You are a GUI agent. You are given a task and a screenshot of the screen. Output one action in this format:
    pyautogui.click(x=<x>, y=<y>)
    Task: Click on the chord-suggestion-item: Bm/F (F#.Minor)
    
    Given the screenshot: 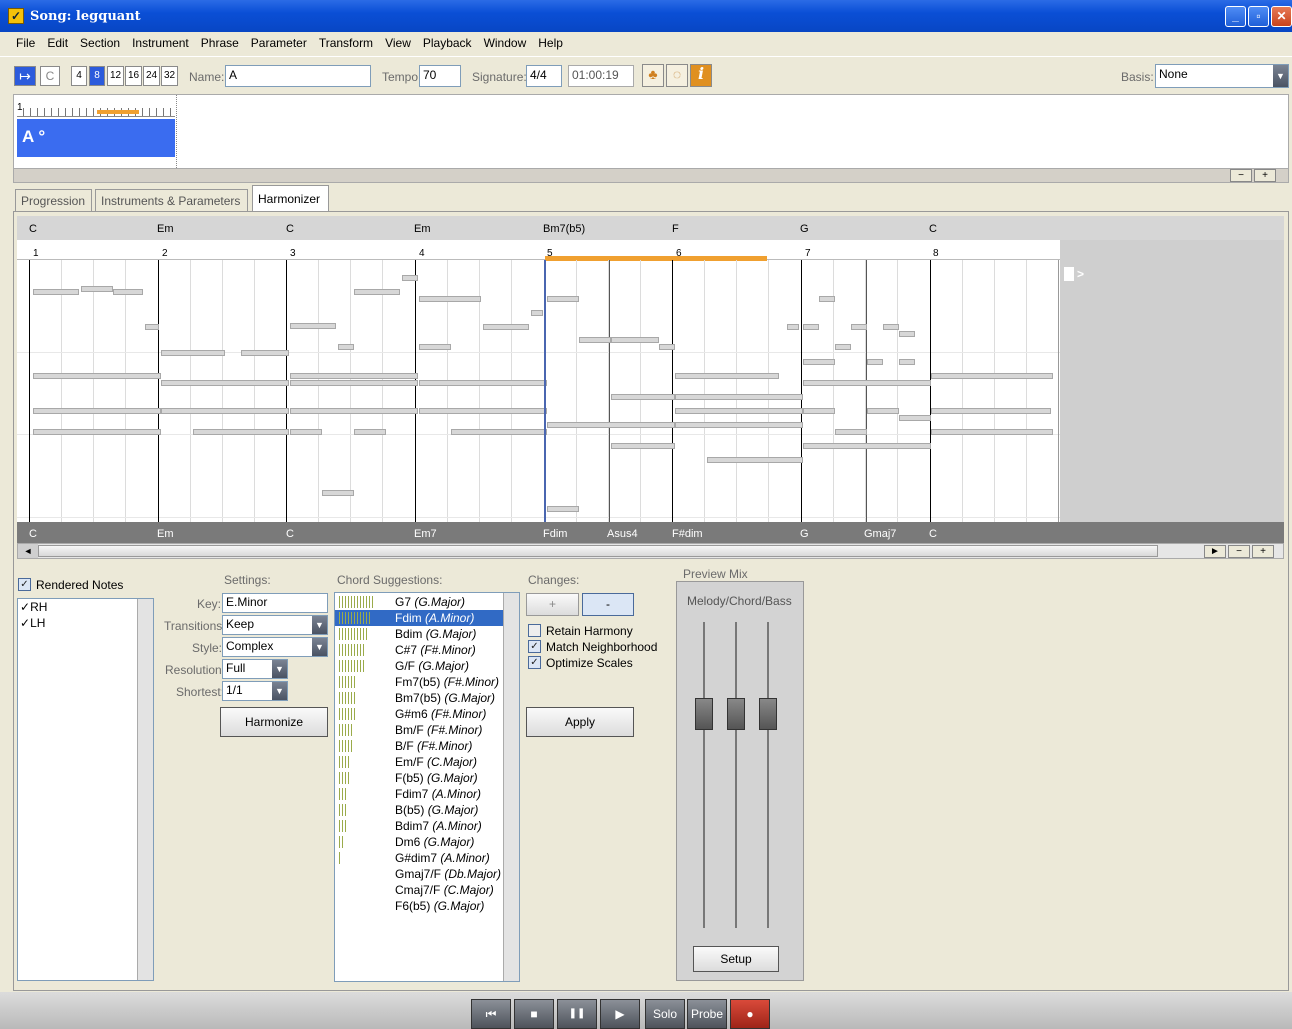 What is the action you would take?
    pyautogui.click(x=419, y=730)
    